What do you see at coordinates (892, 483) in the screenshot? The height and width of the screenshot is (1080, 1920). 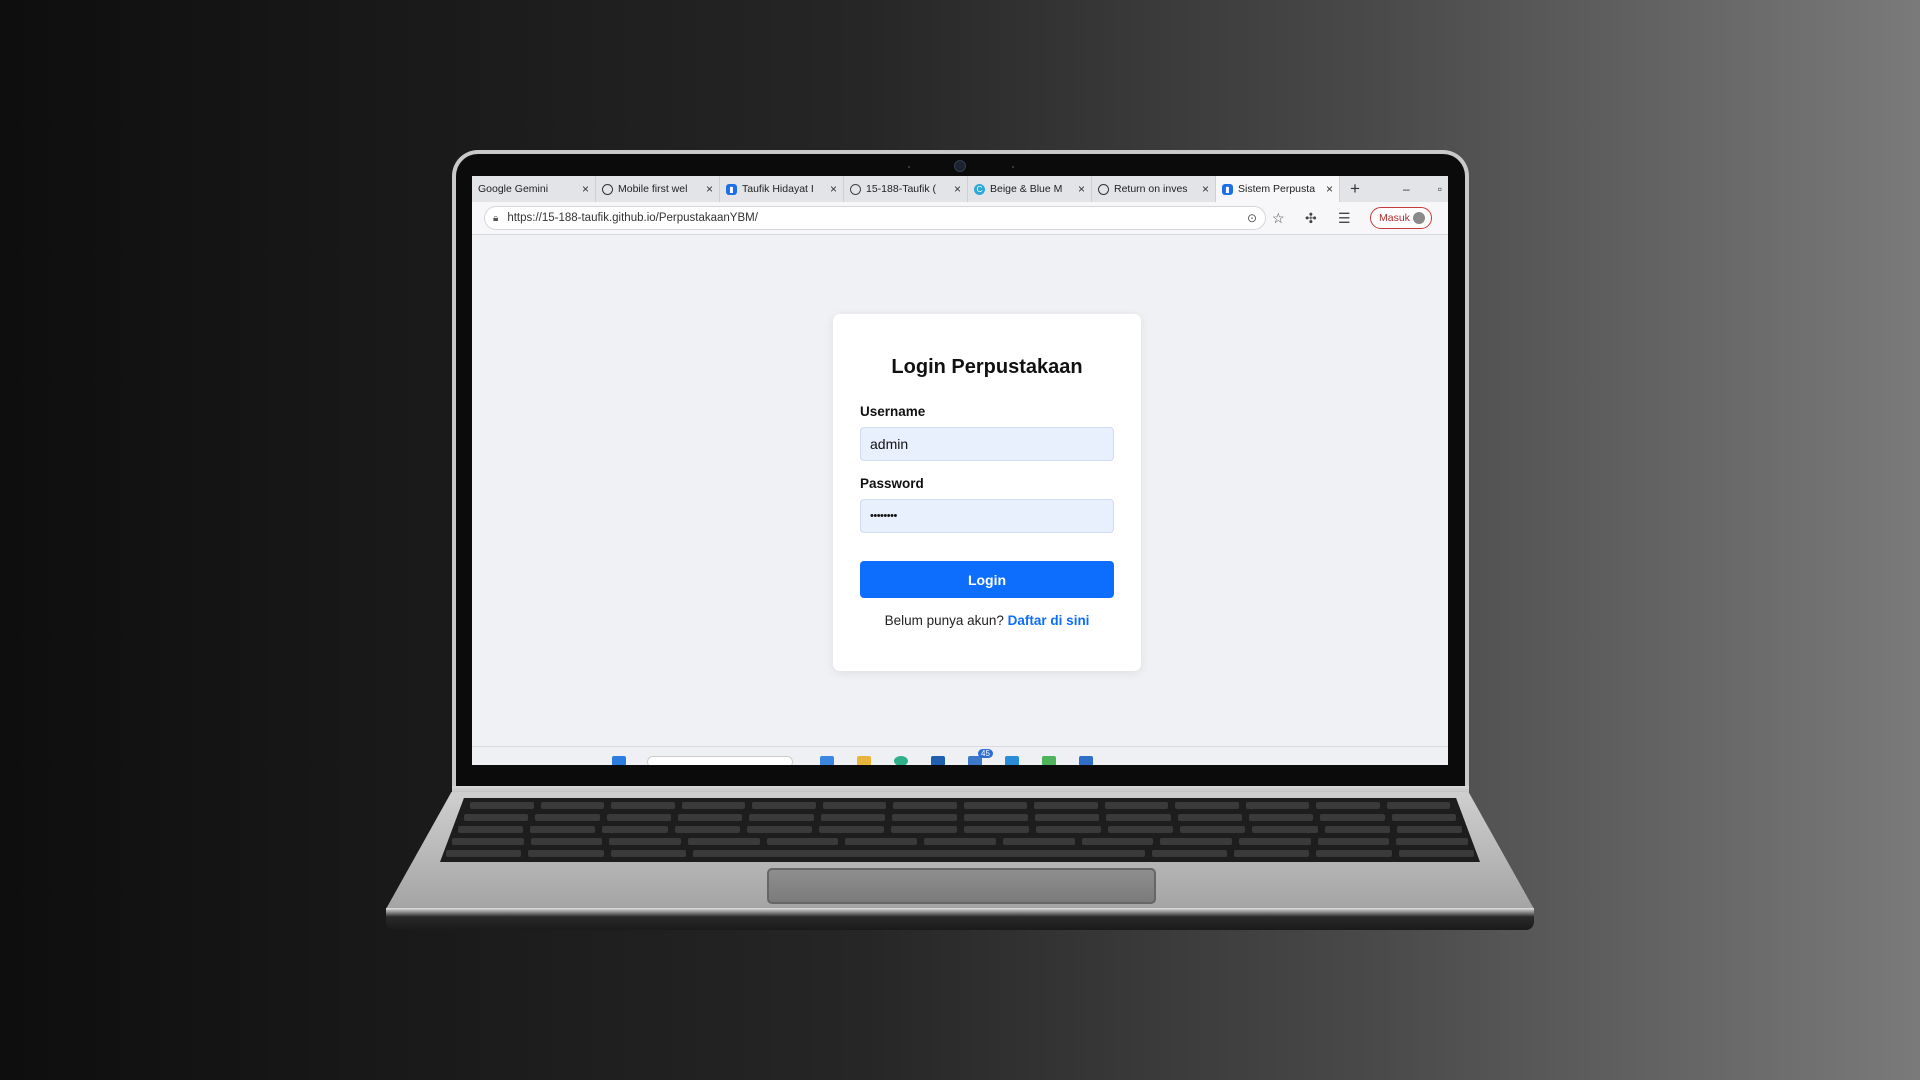 I see `password-label: Password` at bounding box center [892, 483].